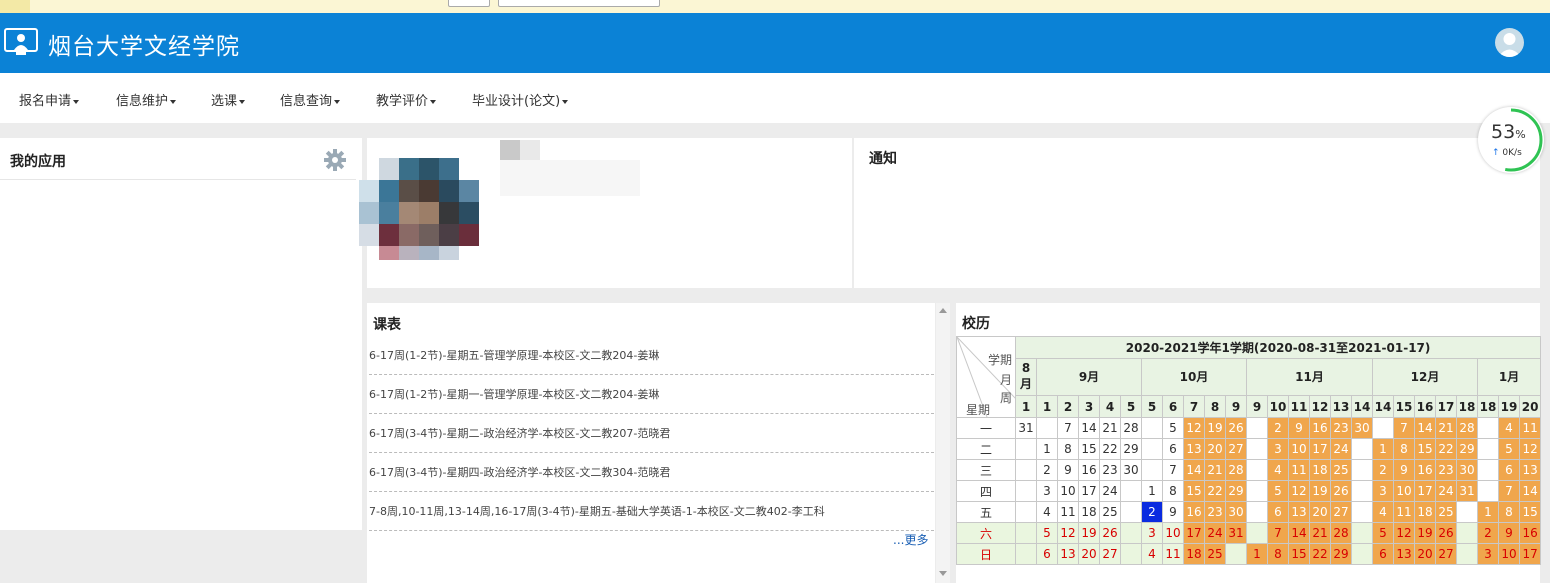 Image resolution: width=1550 pixels, height=583 pixels. I want to click on gear-icon, so click(335, 160).